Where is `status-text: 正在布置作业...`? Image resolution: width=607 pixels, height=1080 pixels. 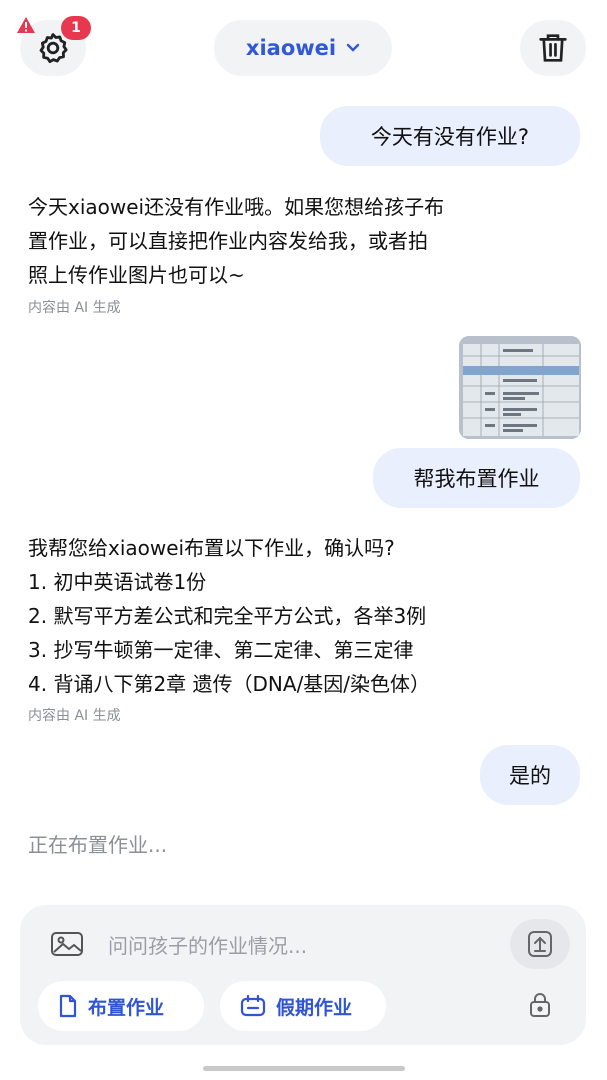 status-text: 正在布置作业... is located at coordinates (98, 845).